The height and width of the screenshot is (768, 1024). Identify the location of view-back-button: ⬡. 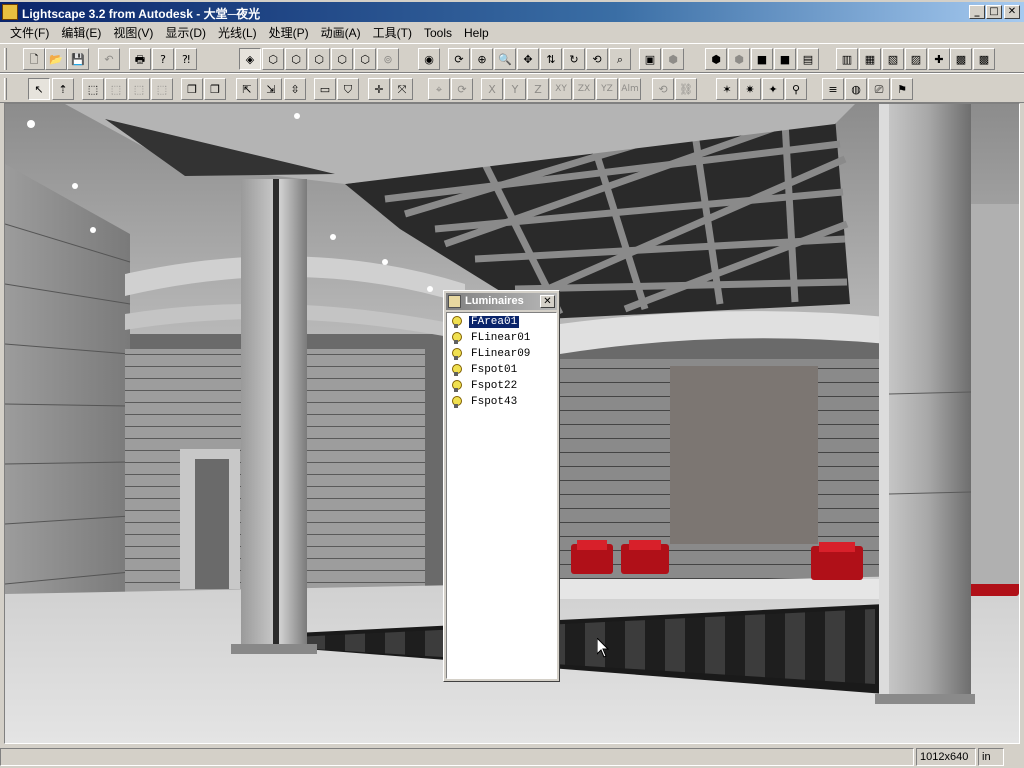
(365, 59).